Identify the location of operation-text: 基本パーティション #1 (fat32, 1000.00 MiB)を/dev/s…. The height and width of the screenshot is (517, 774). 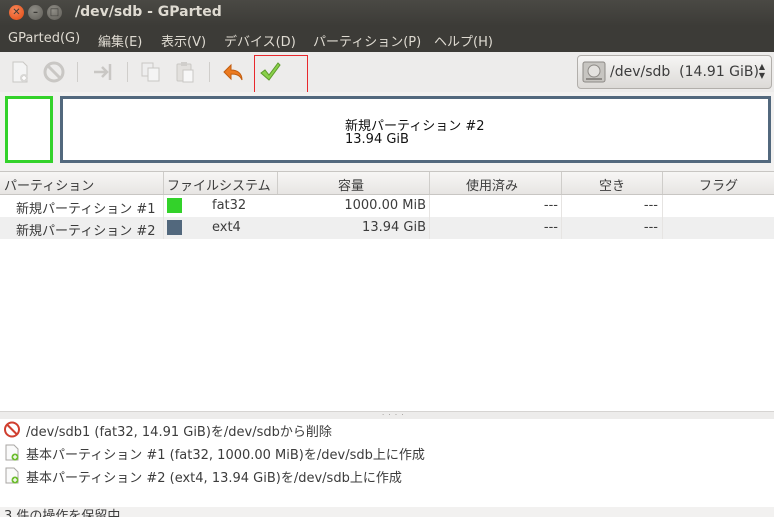
(225, 455).